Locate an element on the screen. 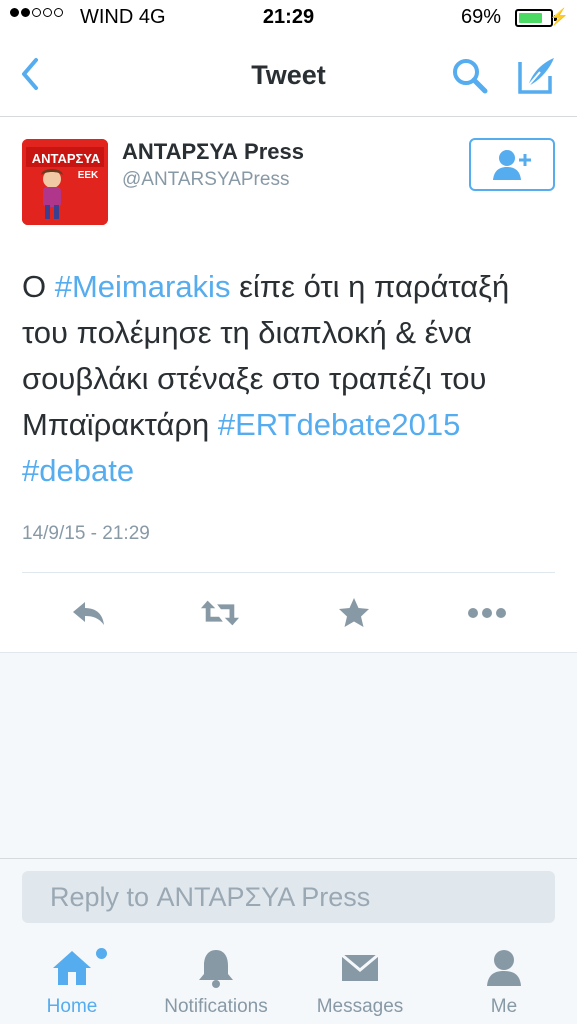  avatar-logo-subtext: ΕΕΚ is located at coordinates (88, 175).